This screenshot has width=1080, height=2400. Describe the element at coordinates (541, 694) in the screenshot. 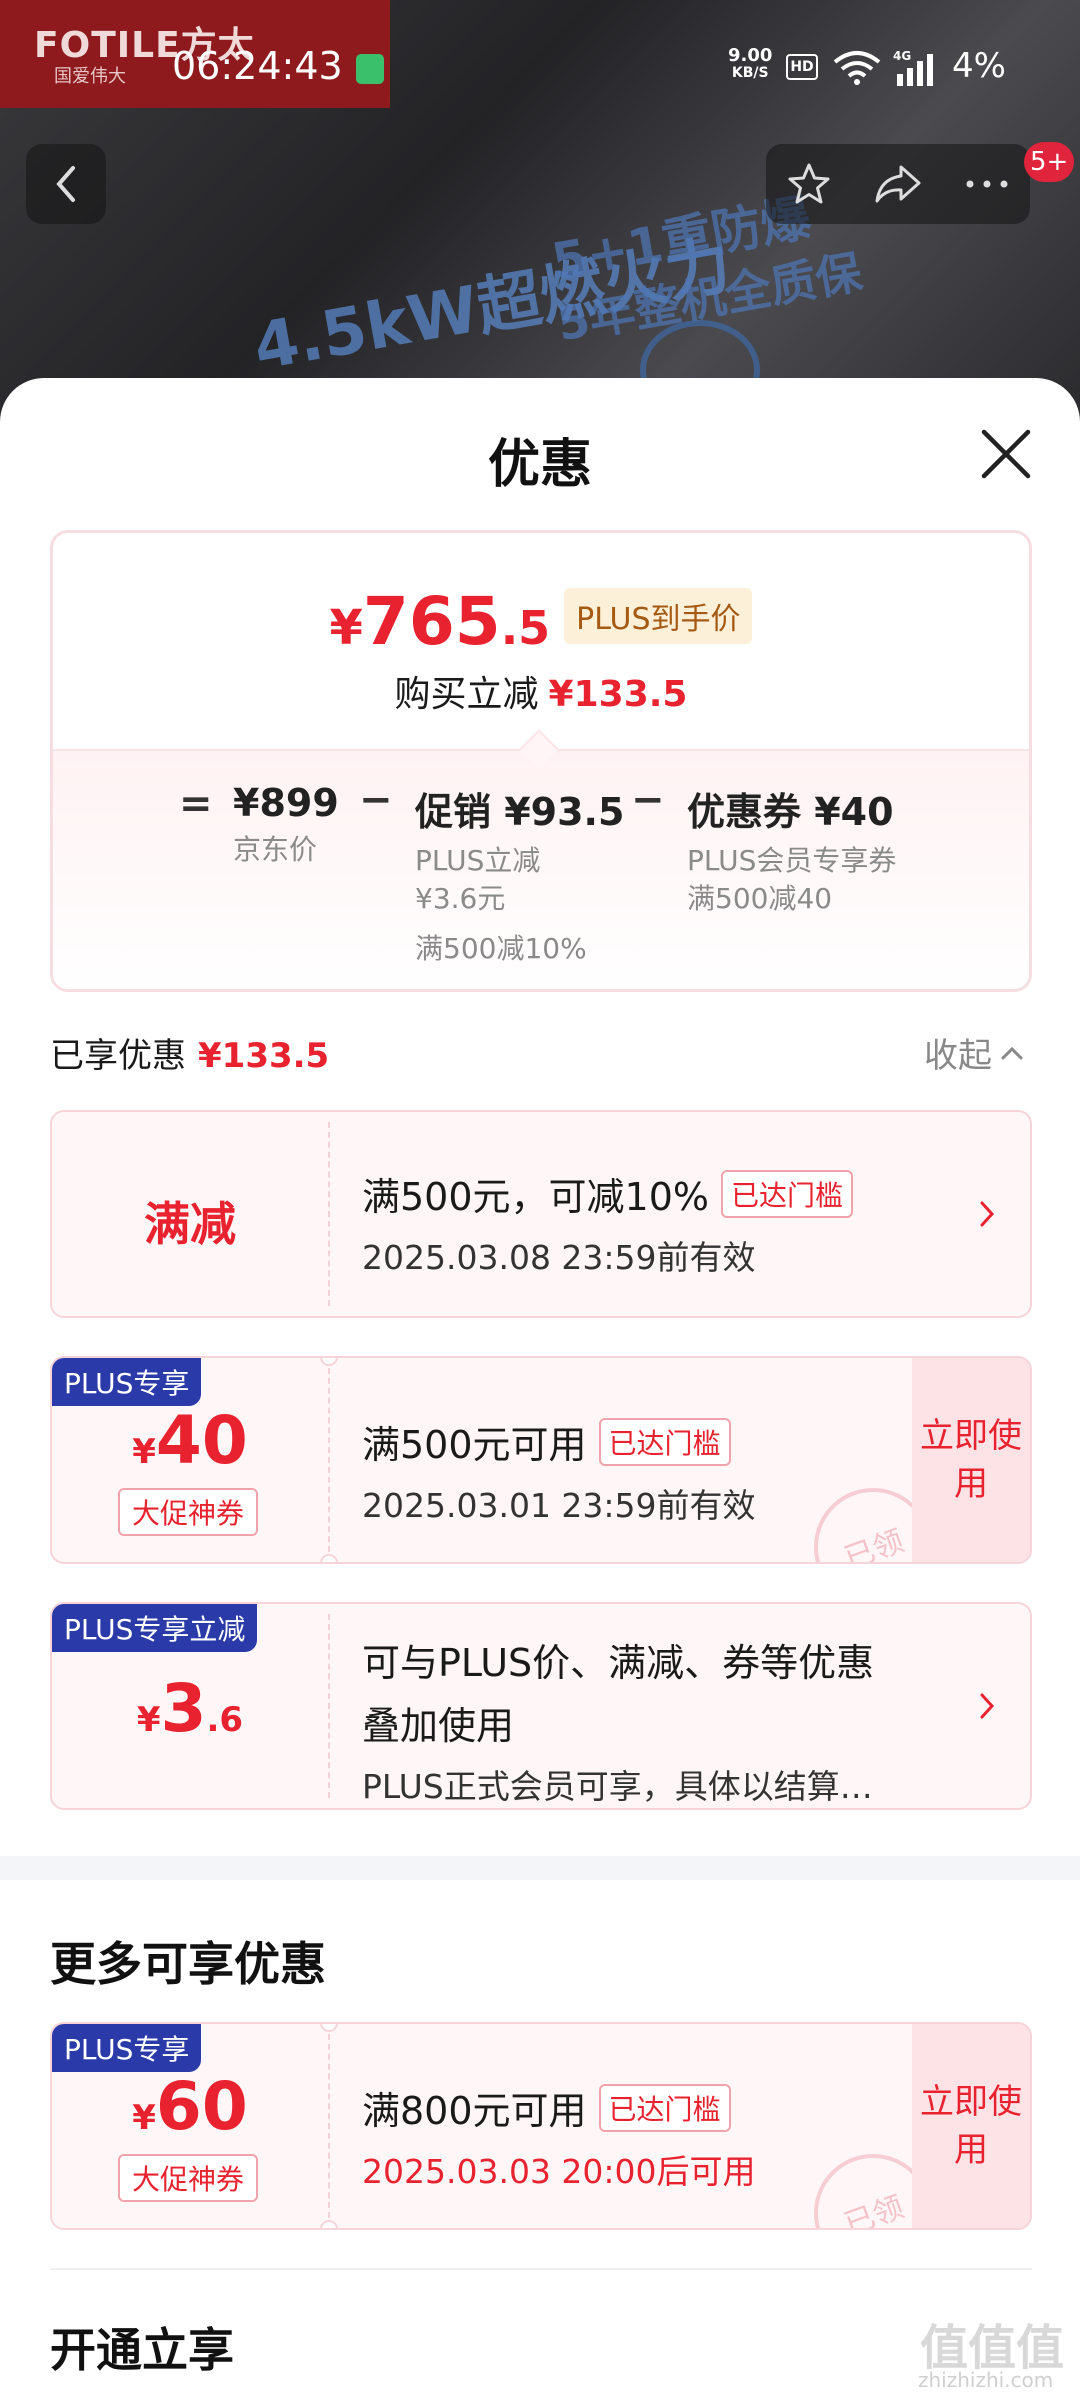

I see `instant-reduction: 购买立减 ¥133.5` at that location.